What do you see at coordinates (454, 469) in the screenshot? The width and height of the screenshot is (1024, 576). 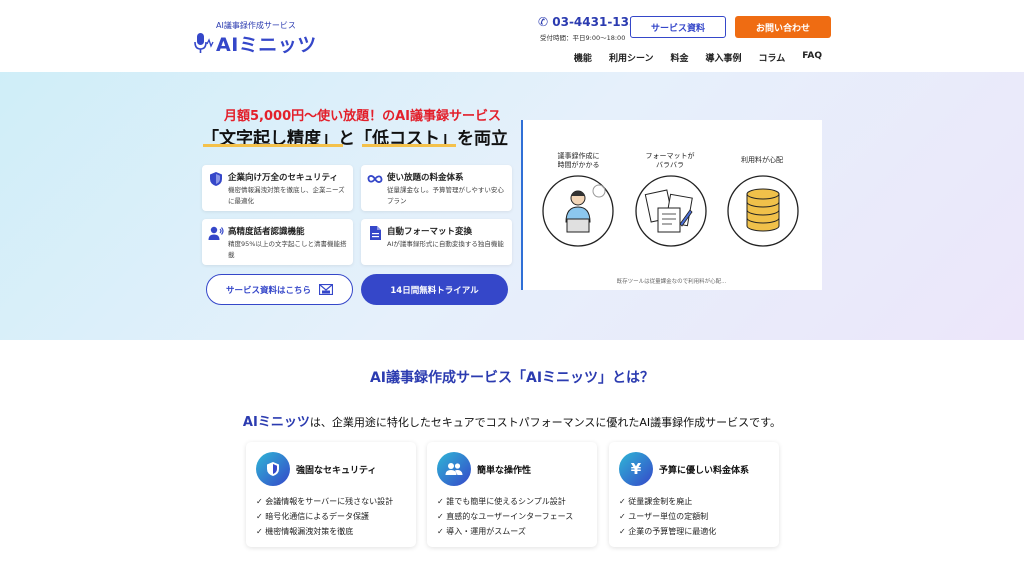 I see `users-icon` at bounding box center [454, 469].